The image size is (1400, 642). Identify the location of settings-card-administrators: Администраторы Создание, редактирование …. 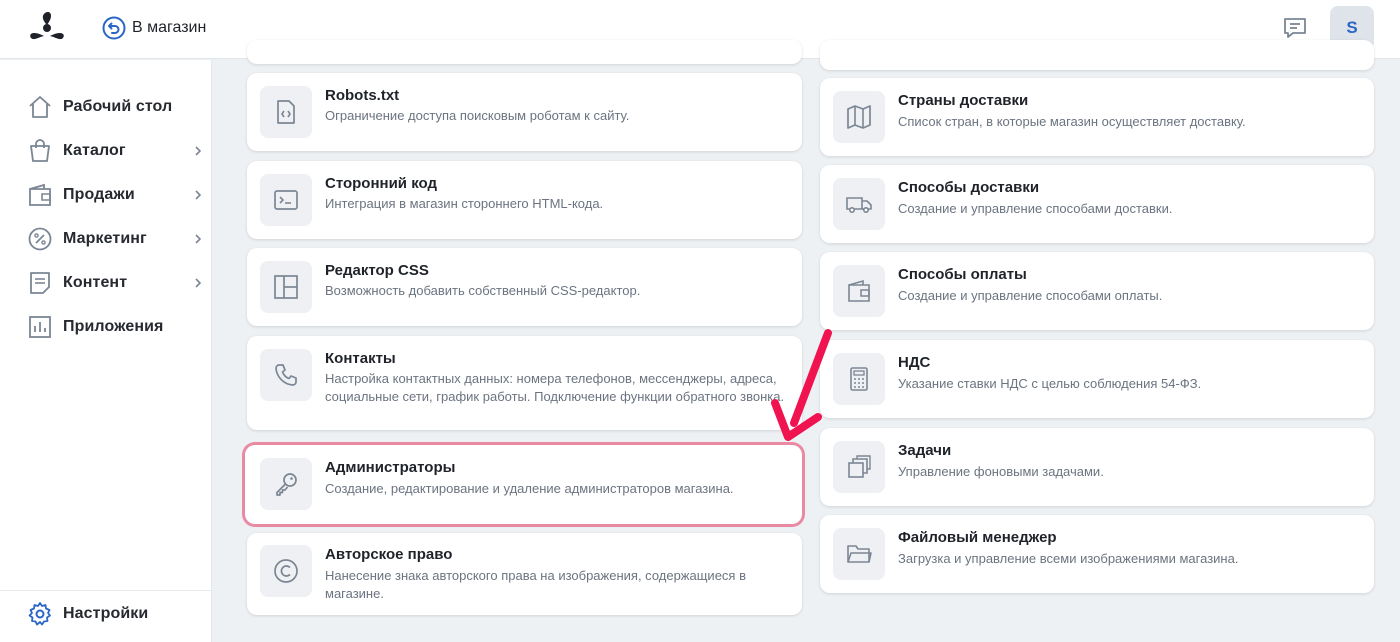
(523, 484).